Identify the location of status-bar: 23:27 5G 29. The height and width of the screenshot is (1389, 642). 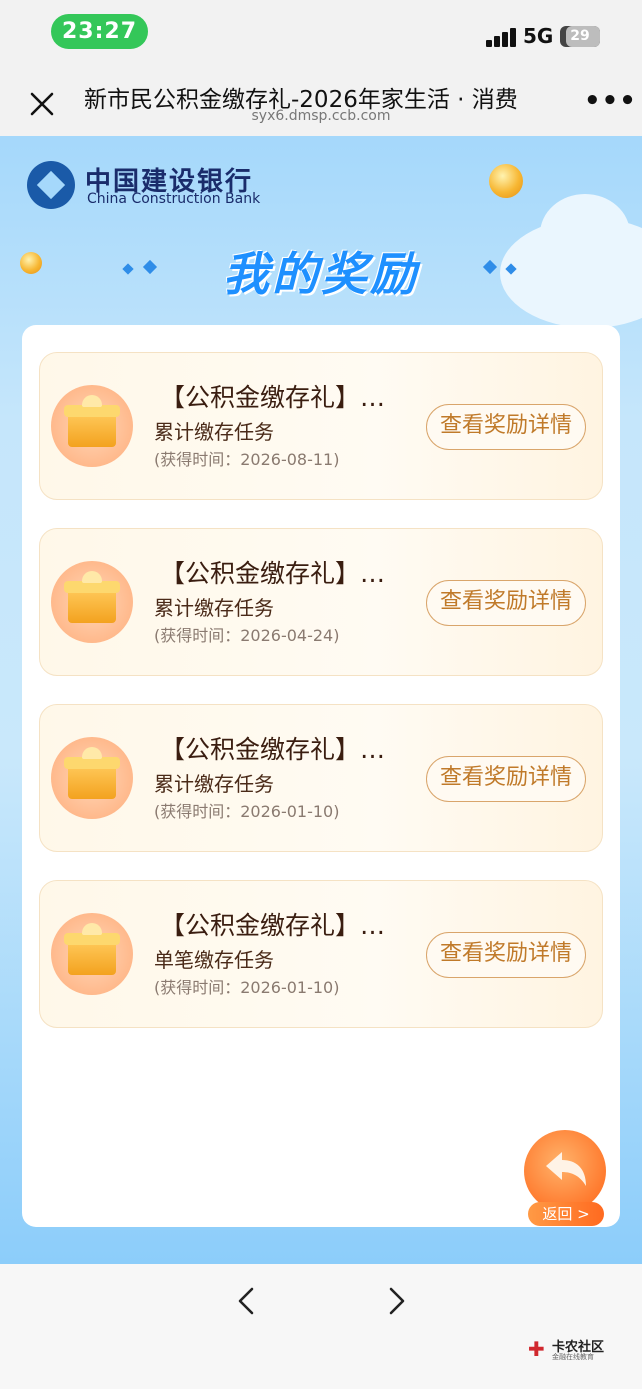
(321, 33).